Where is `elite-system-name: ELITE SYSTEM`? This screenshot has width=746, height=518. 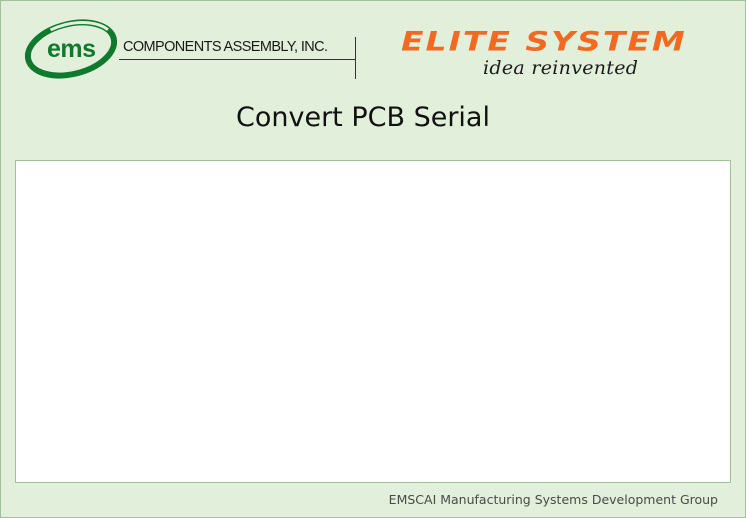
elite-system-name: ELITE SYSTEM is located at coordinates (544, 41).